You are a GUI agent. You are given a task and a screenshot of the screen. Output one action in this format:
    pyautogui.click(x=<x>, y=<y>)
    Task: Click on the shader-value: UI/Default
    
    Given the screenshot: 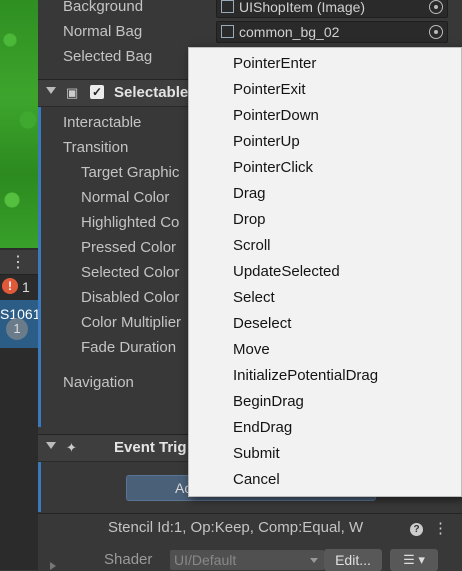 What is the action you would take?
    pyautogui.click(x=205, y=560)
    